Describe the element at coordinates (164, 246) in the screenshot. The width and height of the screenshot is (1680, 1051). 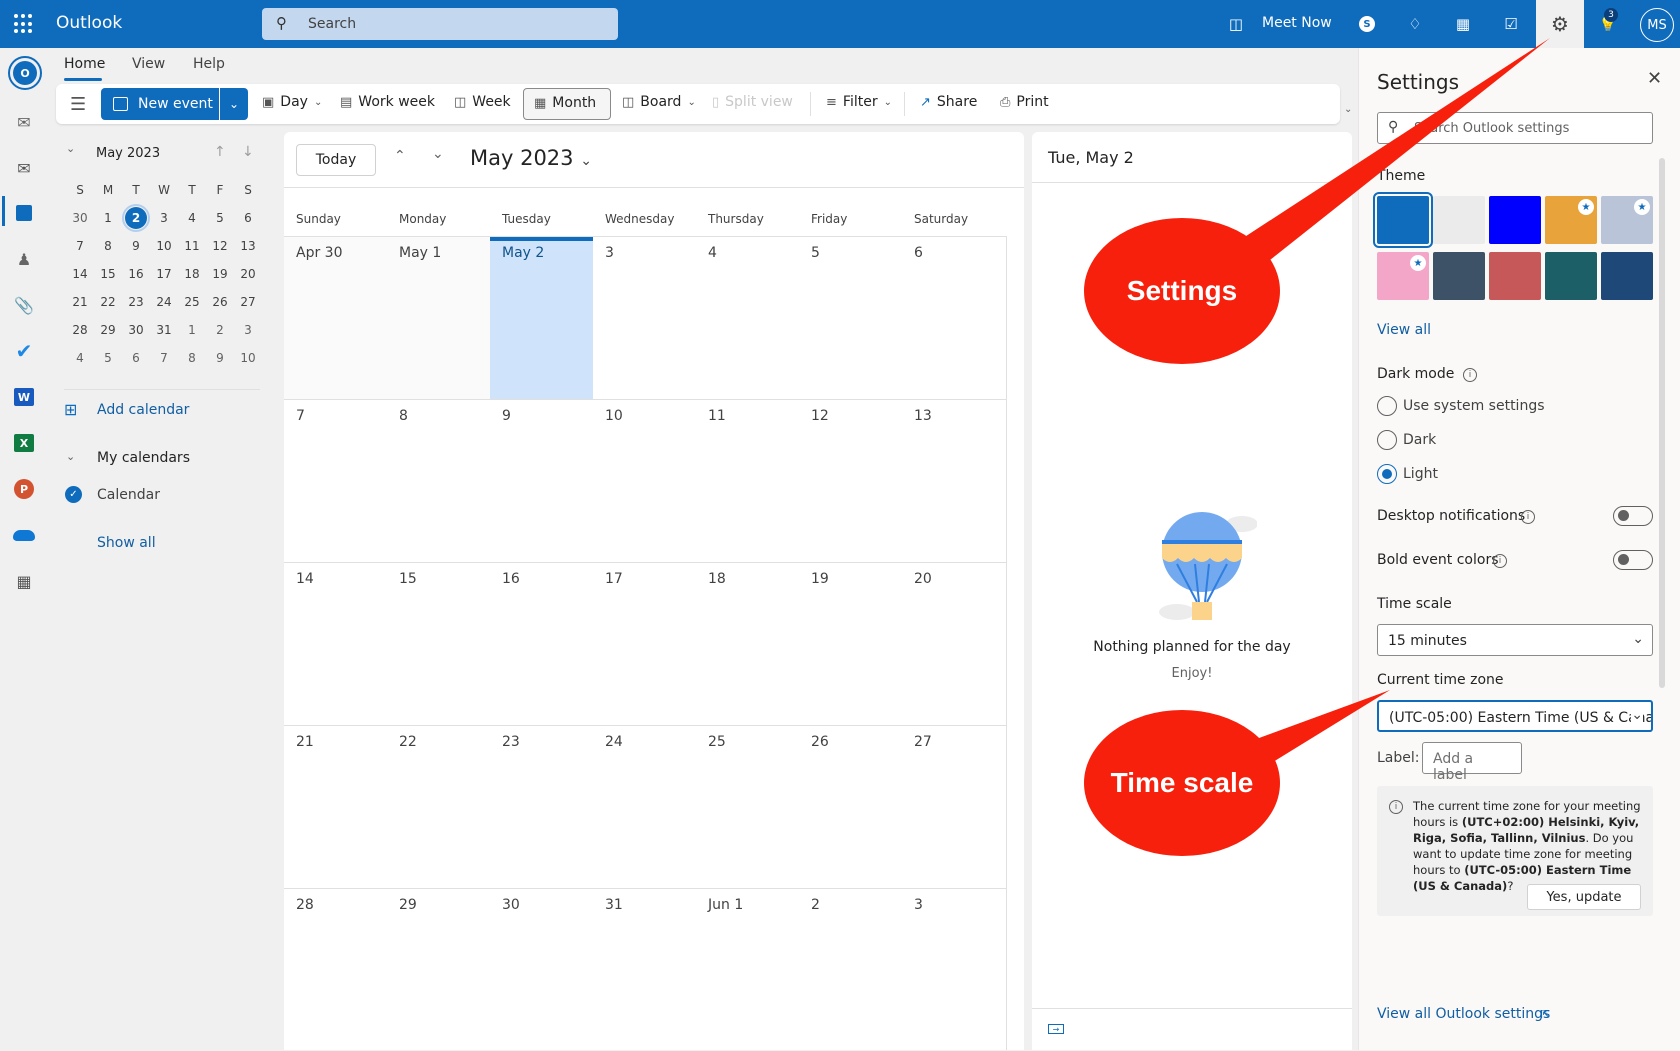
I see `mini-calendar-day: 10` at that location.